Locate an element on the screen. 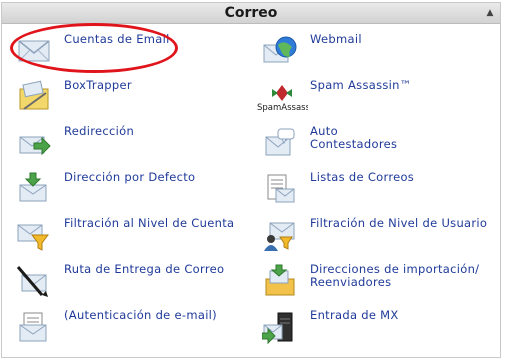  import-addresses-icon is located at coordinates (282, 283).